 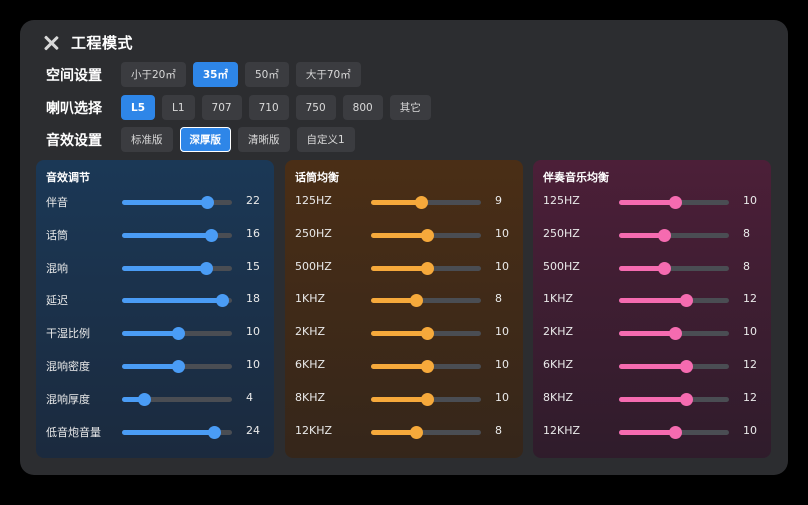 I want to click on slider-value: 8, so click(x=746, y=233).